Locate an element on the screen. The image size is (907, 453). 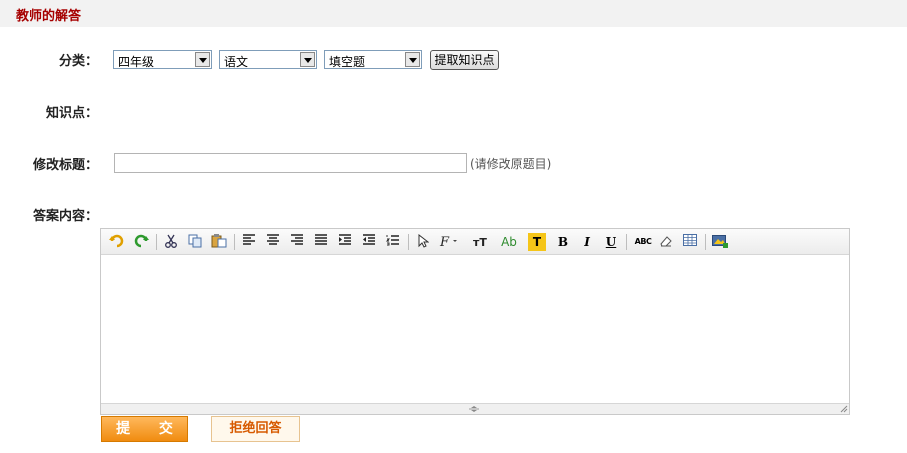
edit-title-label: 修改标题： is located at coordinates (65, 165).